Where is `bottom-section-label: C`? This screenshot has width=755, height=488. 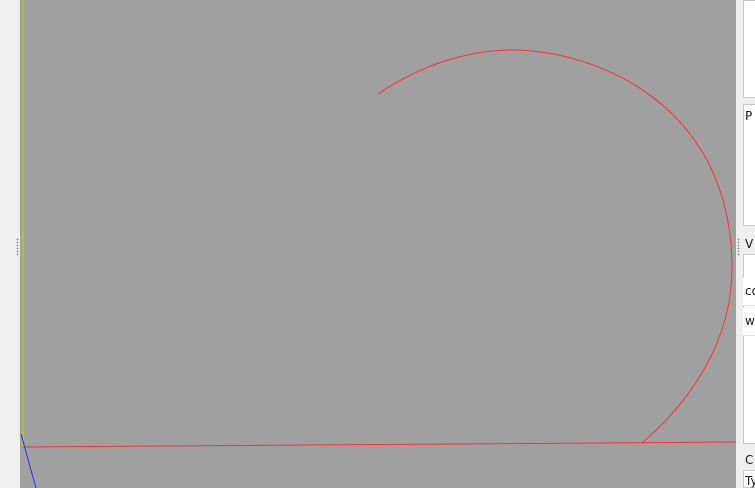
bottom-section-label: C is located at coordinates (749, 460).